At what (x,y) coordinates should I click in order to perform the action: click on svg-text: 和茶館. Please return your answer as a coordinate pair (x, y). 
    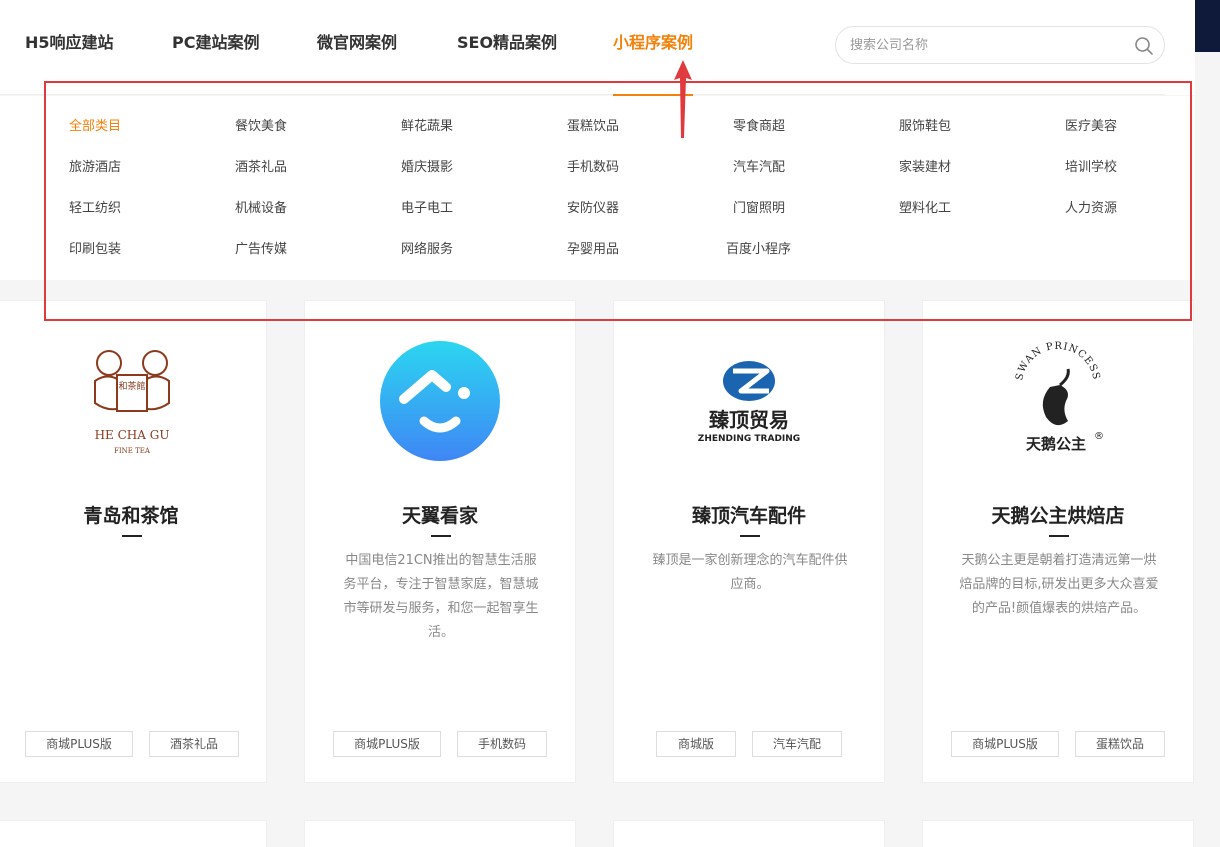
    Looking at the image, I should click on (131, 386).